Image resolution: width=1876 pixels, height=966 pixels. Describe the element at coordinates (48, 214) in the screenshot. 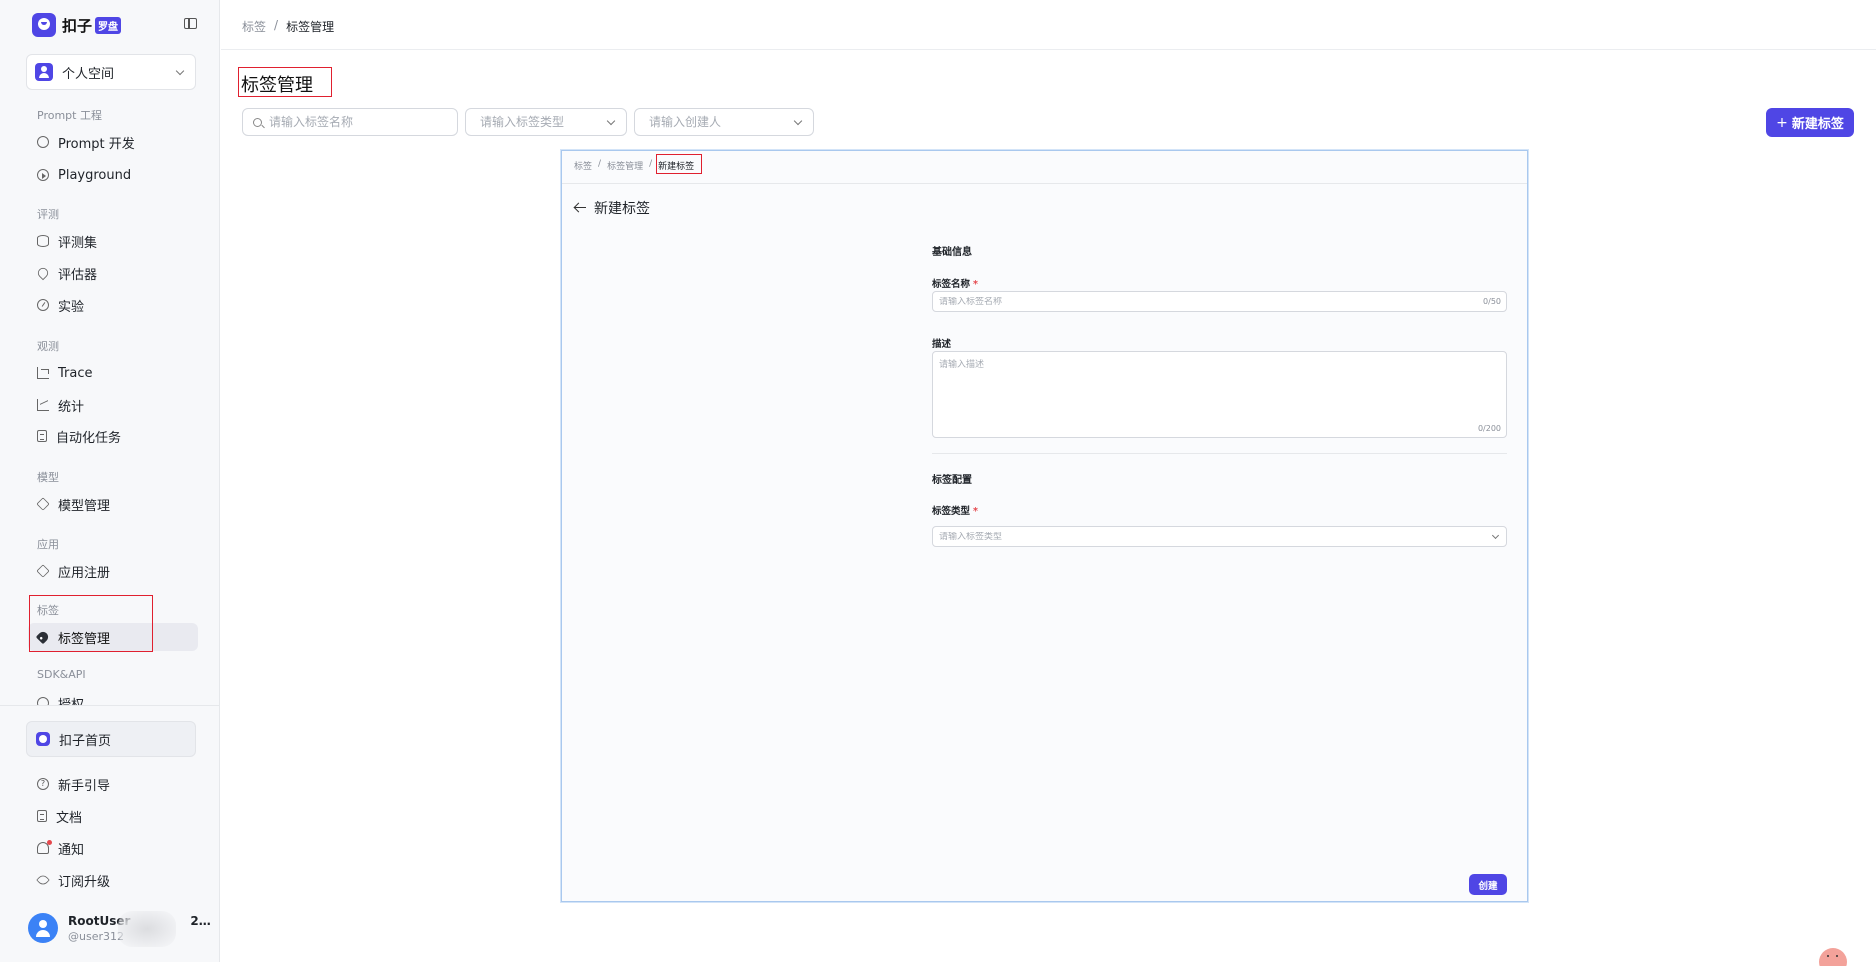

I see `group-label-evaluation: 评测` at that location.